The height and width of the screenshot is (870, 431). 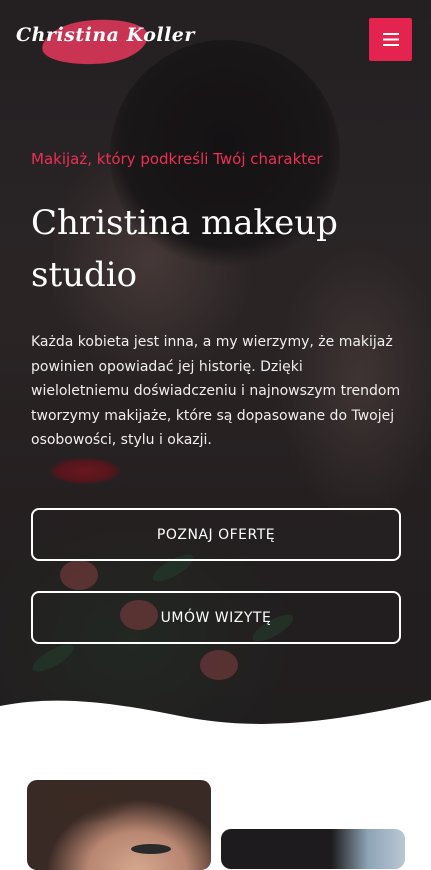 I want to click on logo-text: Christina Koller, so click(x=105, y=35).